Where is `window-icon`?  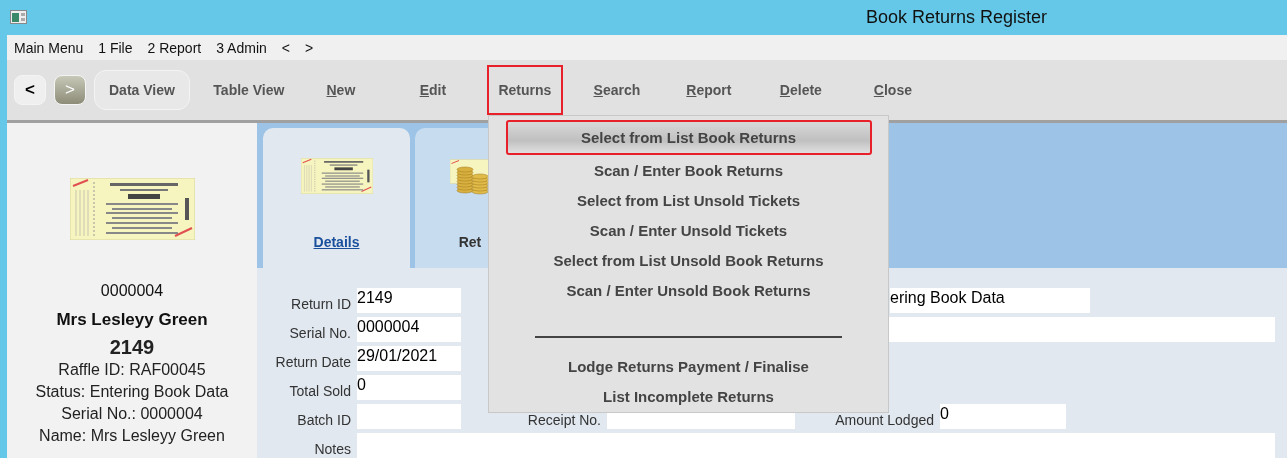
window-icon is located at coordinates (18, 17).